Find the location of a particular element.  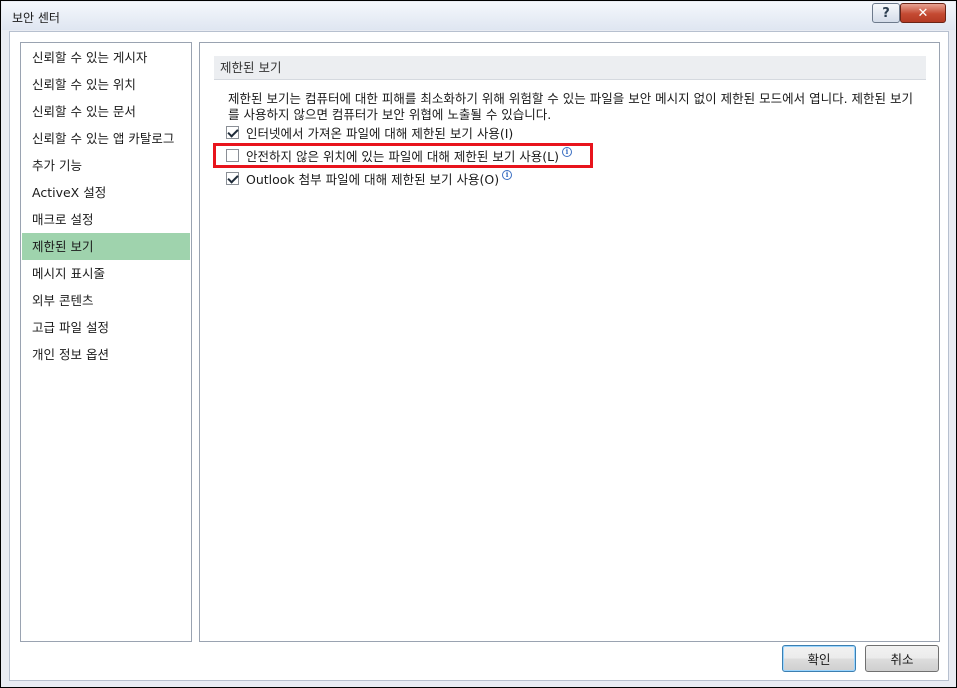

nav-item-macro-settings: 매크로 설정 is located at coordinates (106, 219).